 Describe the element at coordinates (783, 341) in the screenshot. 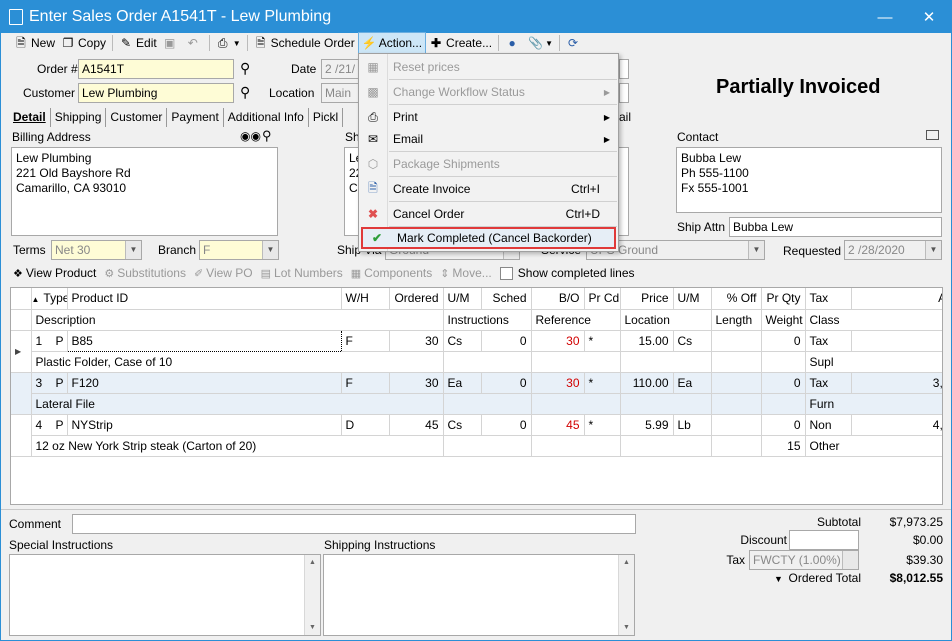

I see `cell-pr-qty: 0` at that location.